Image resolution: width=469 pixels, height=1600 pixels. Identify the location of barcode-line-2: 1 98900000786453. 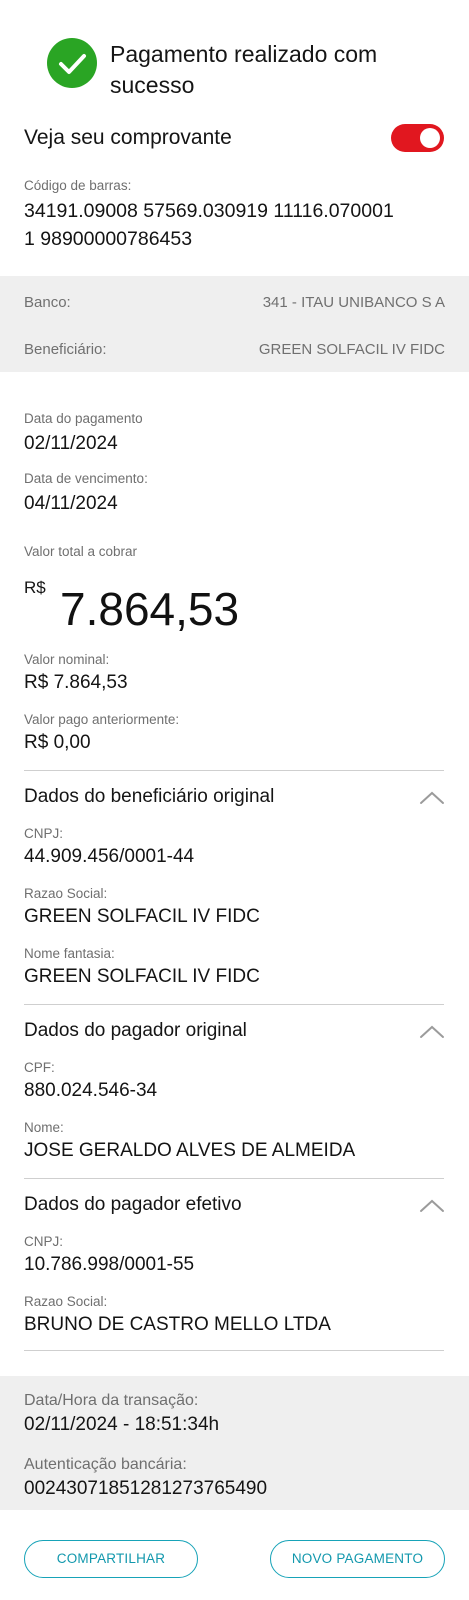
(108, 239).